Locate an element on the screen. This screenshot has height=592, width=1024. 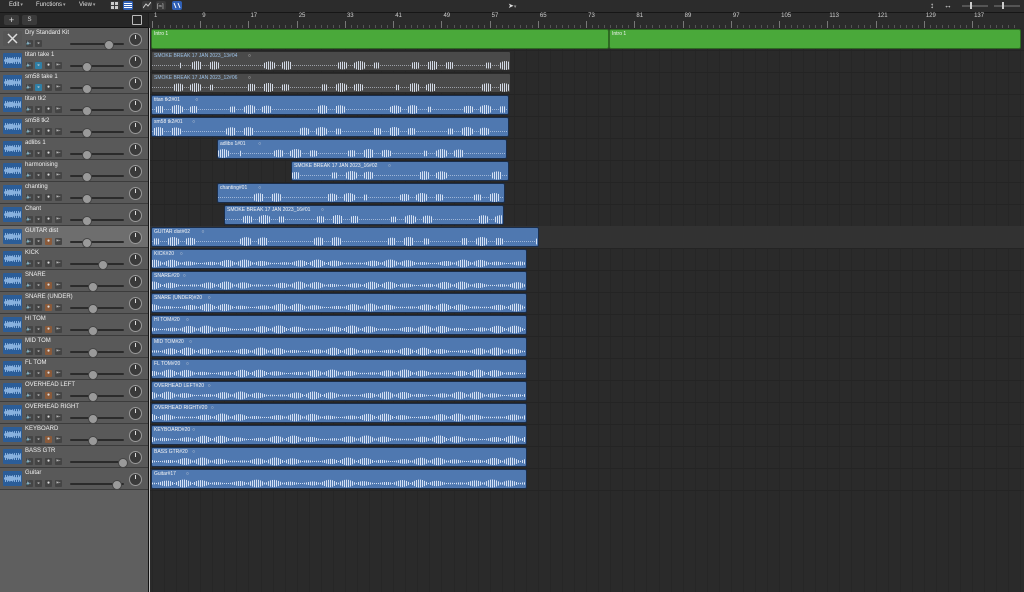
vertical-zoom-slider is located at coordinates (975, 5).